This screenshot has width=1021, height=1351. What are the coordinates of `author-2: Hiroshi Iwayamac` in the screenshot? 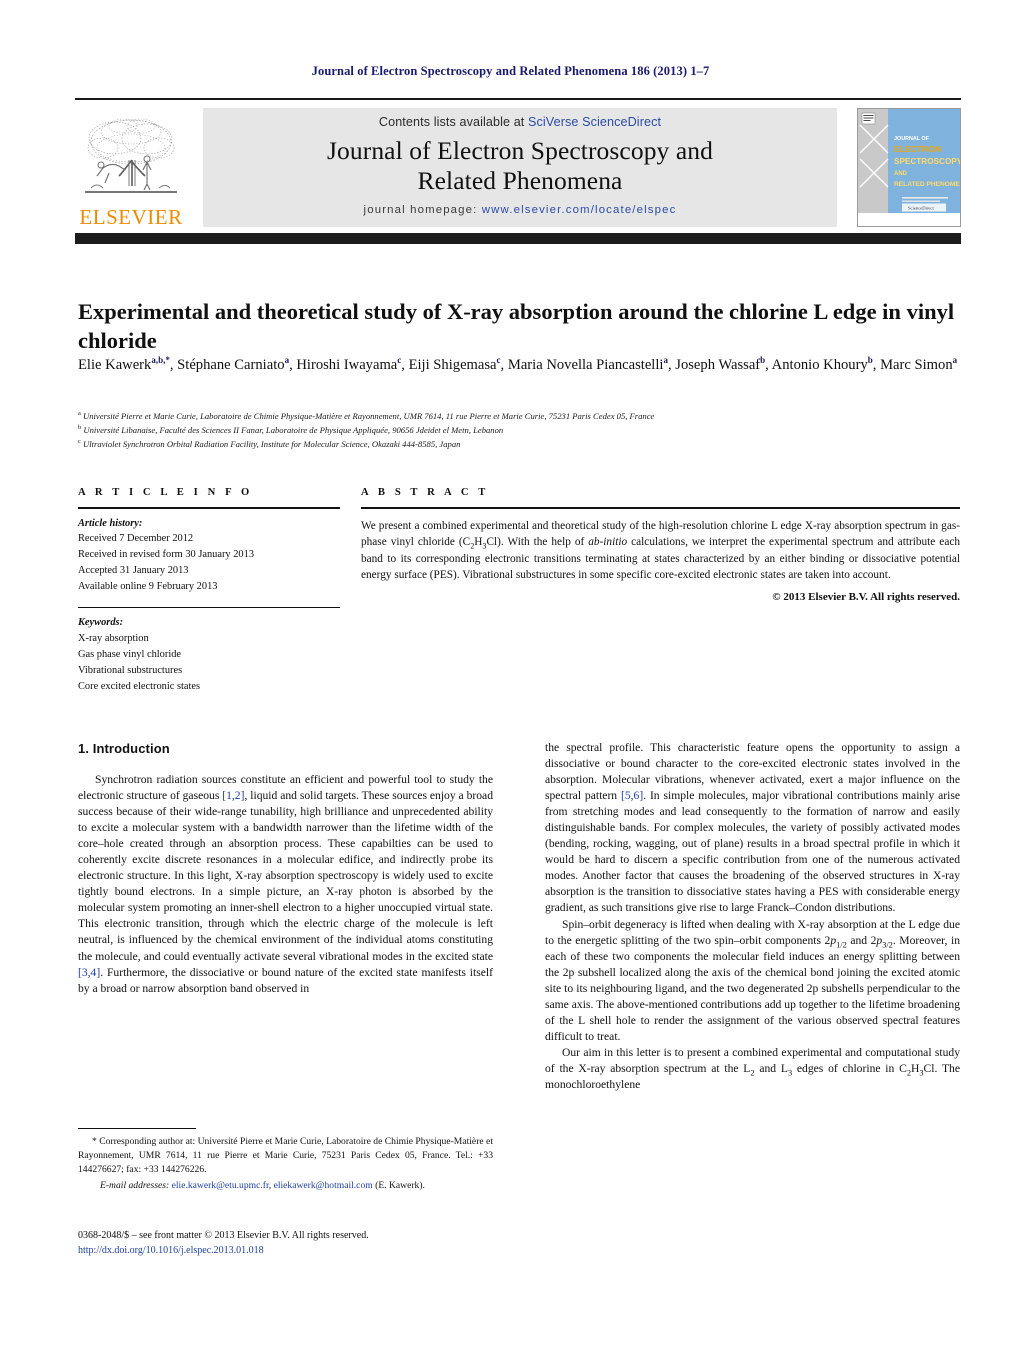 It's located at (349, 364).